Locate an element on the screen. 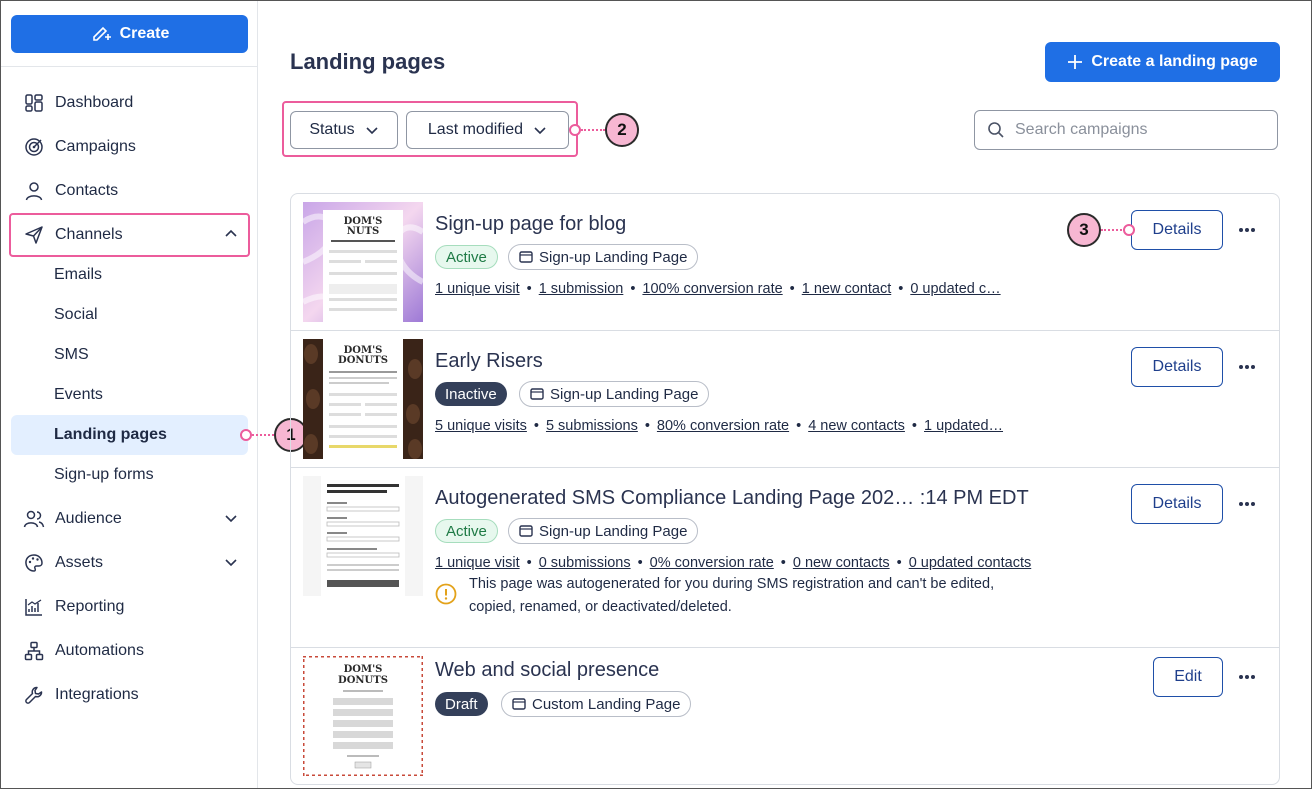 This screenshot has width=1312, height=789. conversion-rate-link: 100% conversion rate is located at coordinates (712, 289).